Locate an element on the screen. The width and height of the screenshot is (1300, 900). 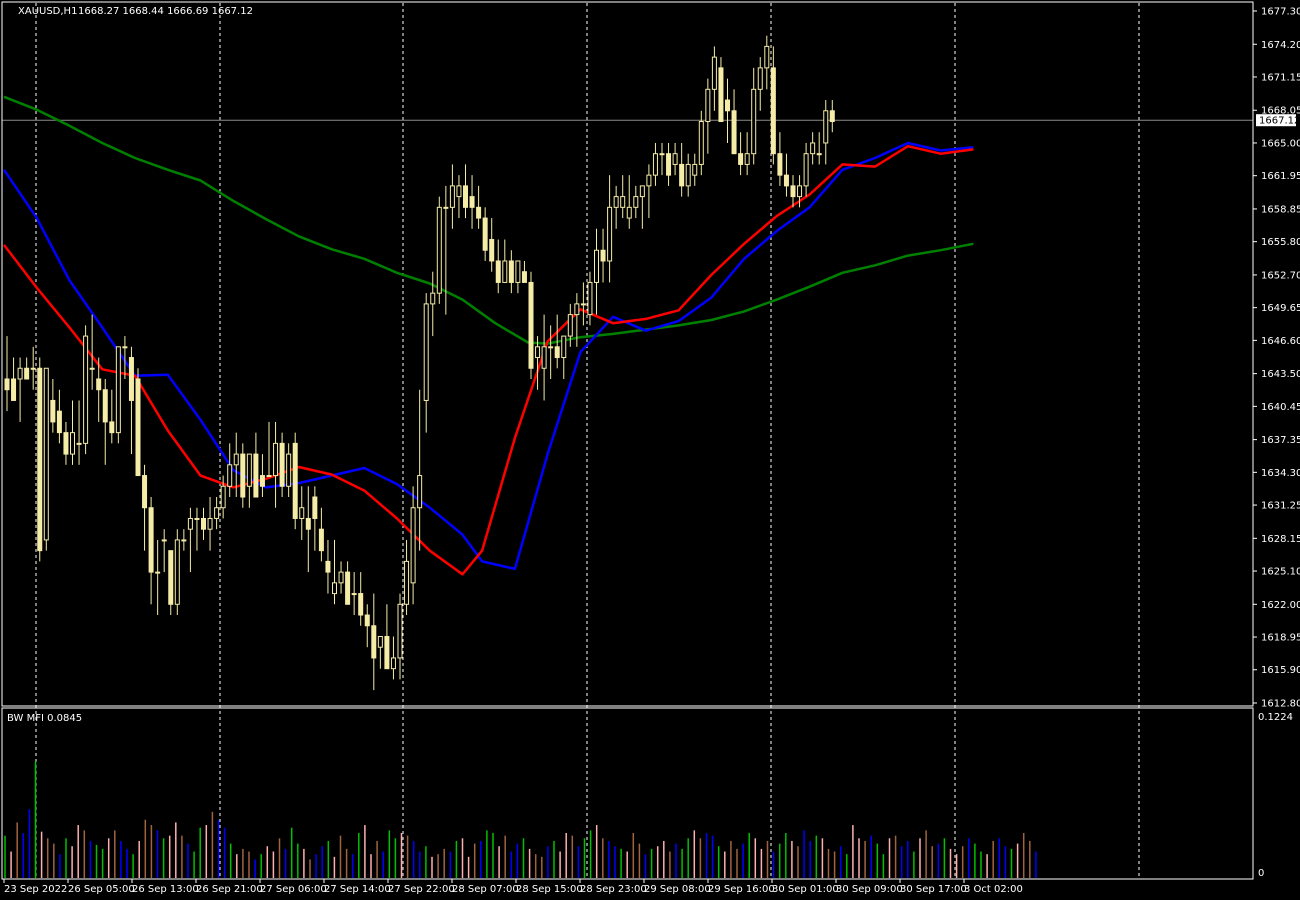
time-tick-label: 26 Sep 13:00 is located at coordinates (165, 889).